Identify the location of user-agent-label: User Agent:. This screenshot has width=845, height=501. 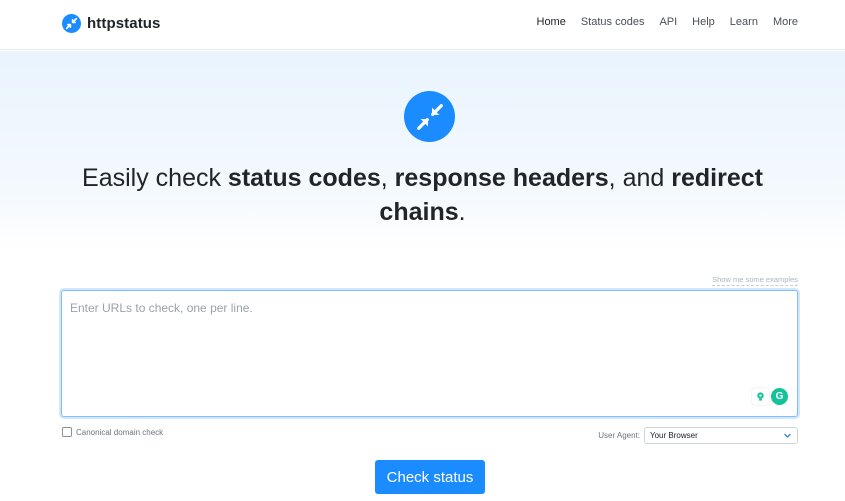
(619, 435).